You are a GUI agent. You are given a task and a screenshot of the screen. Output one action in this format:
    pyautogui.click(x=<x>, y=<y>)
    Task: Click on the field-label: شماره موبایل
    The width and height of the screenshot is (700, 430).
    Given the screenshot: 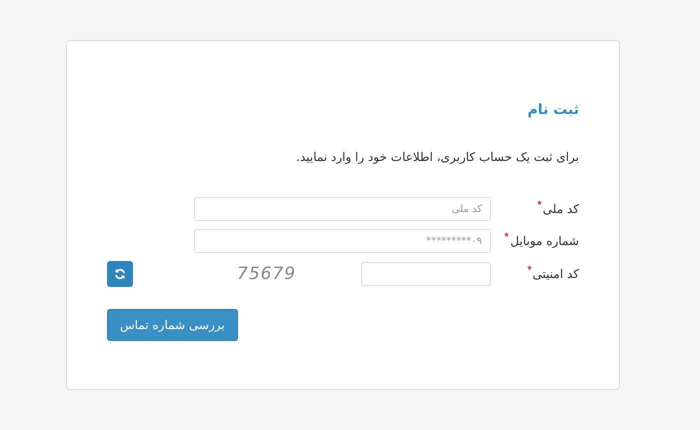 What is the action you would take?
    pyautogui.click(x=544, y=241)
    